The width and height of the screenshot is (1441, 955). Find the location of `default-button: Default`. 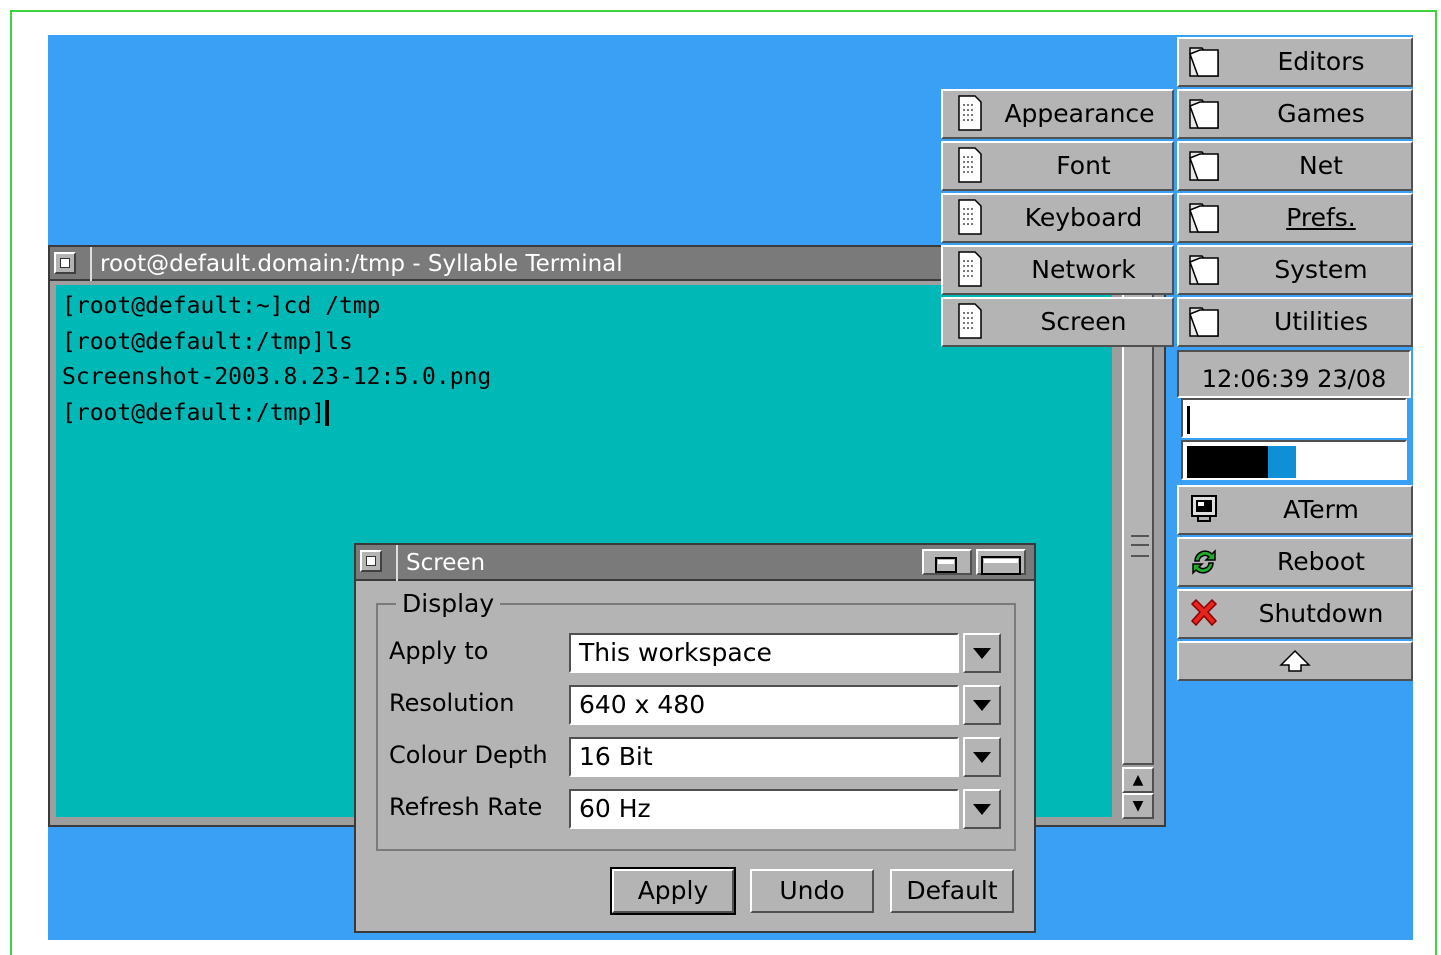

default-button: Default is located at coordinates (952, 891).